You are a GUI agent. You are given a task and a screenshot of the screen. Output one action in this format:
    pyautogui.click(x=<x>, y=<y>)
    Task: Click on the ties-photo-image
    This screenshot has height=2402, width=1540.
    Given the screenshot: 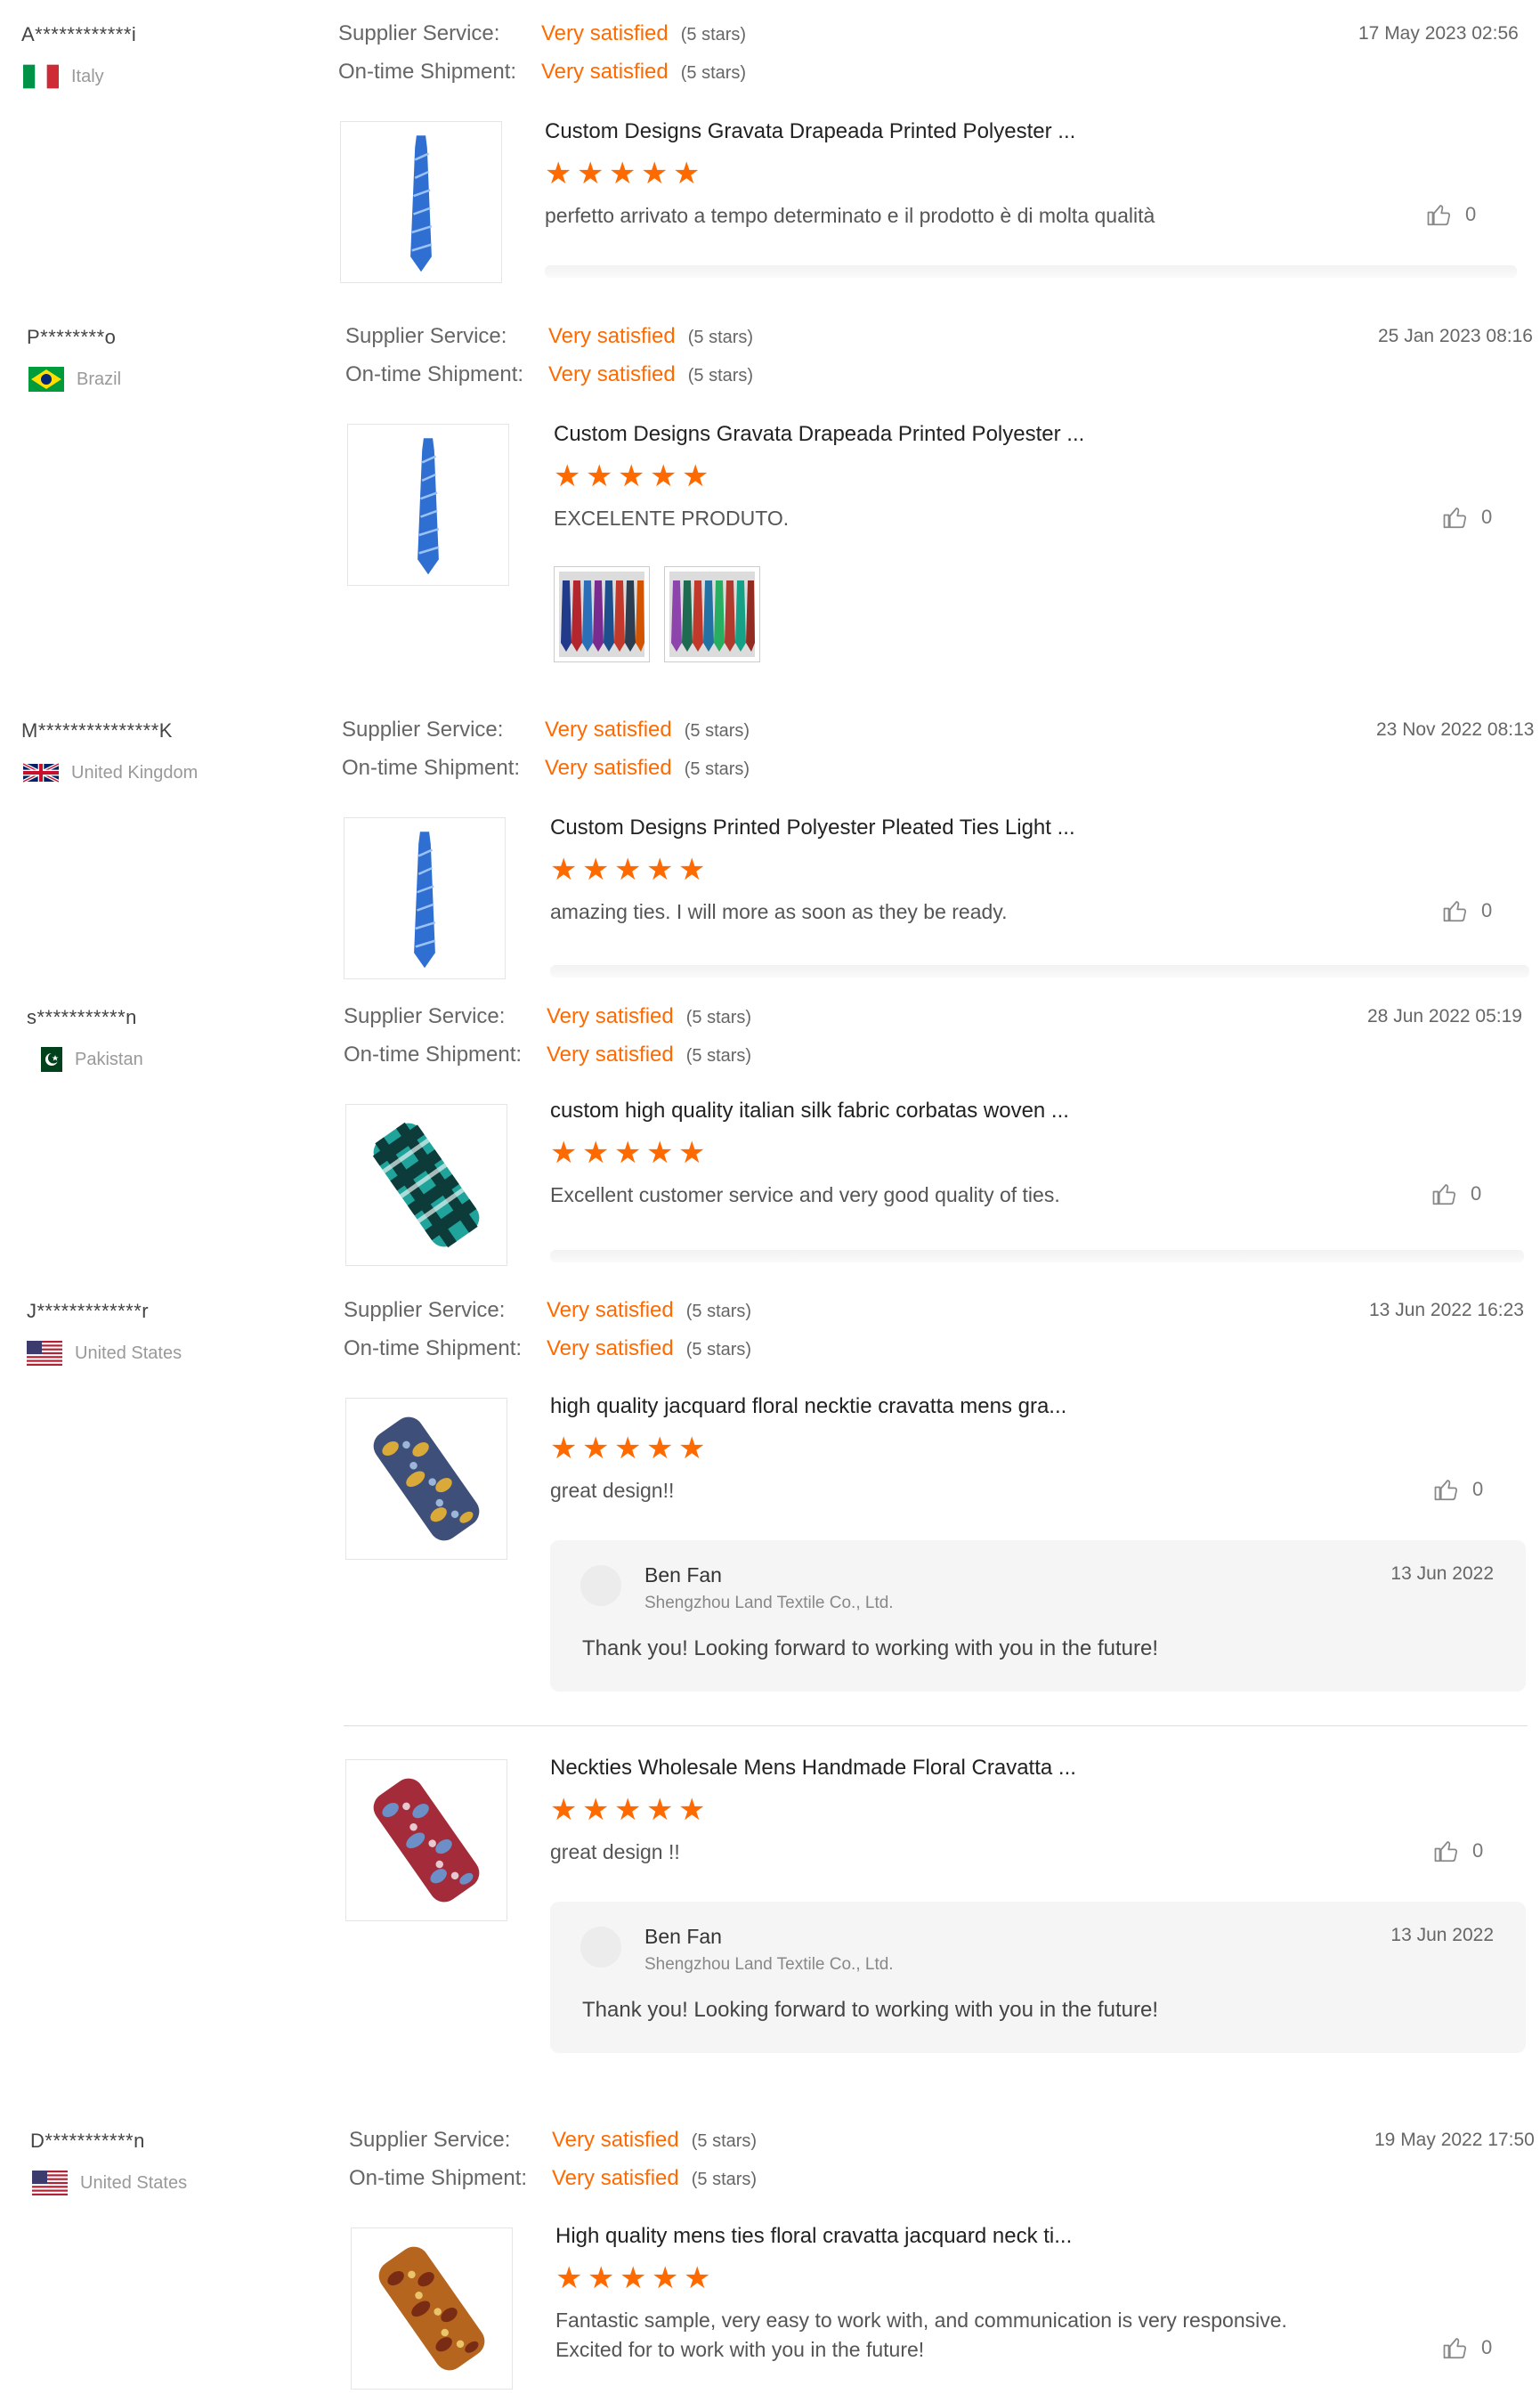 What is the action you would take?
    pyautogui.click(x=601, y=614)
    